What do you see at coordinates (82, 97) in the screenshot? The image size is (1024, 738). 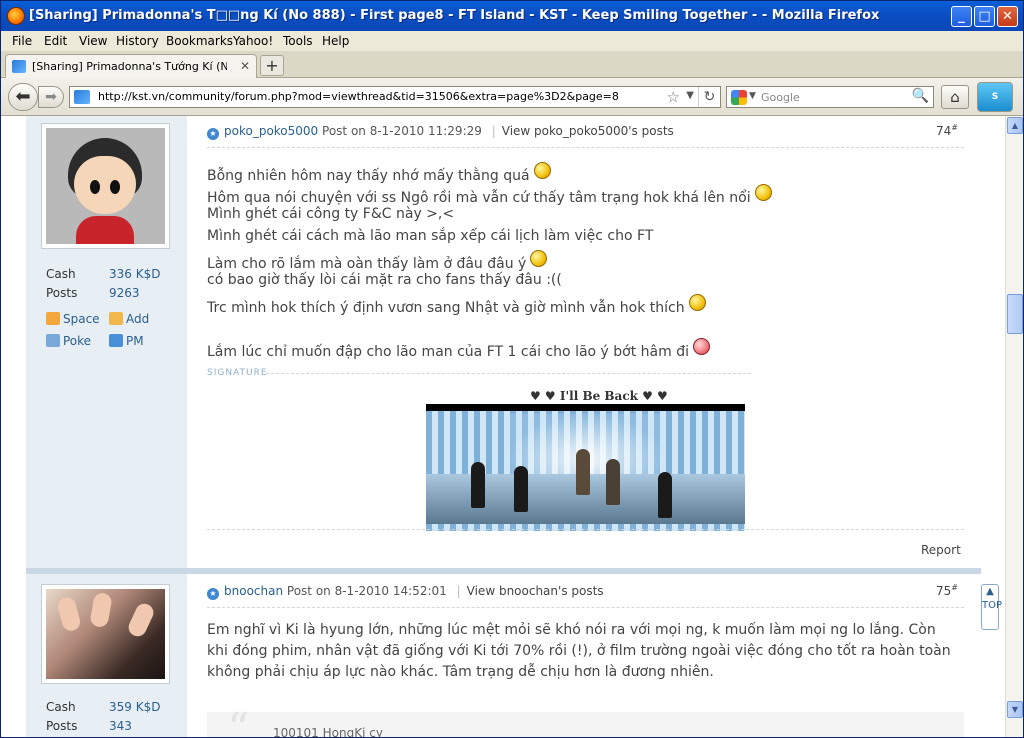 I see `site-identity-icon` at bounding box center [82, 97].